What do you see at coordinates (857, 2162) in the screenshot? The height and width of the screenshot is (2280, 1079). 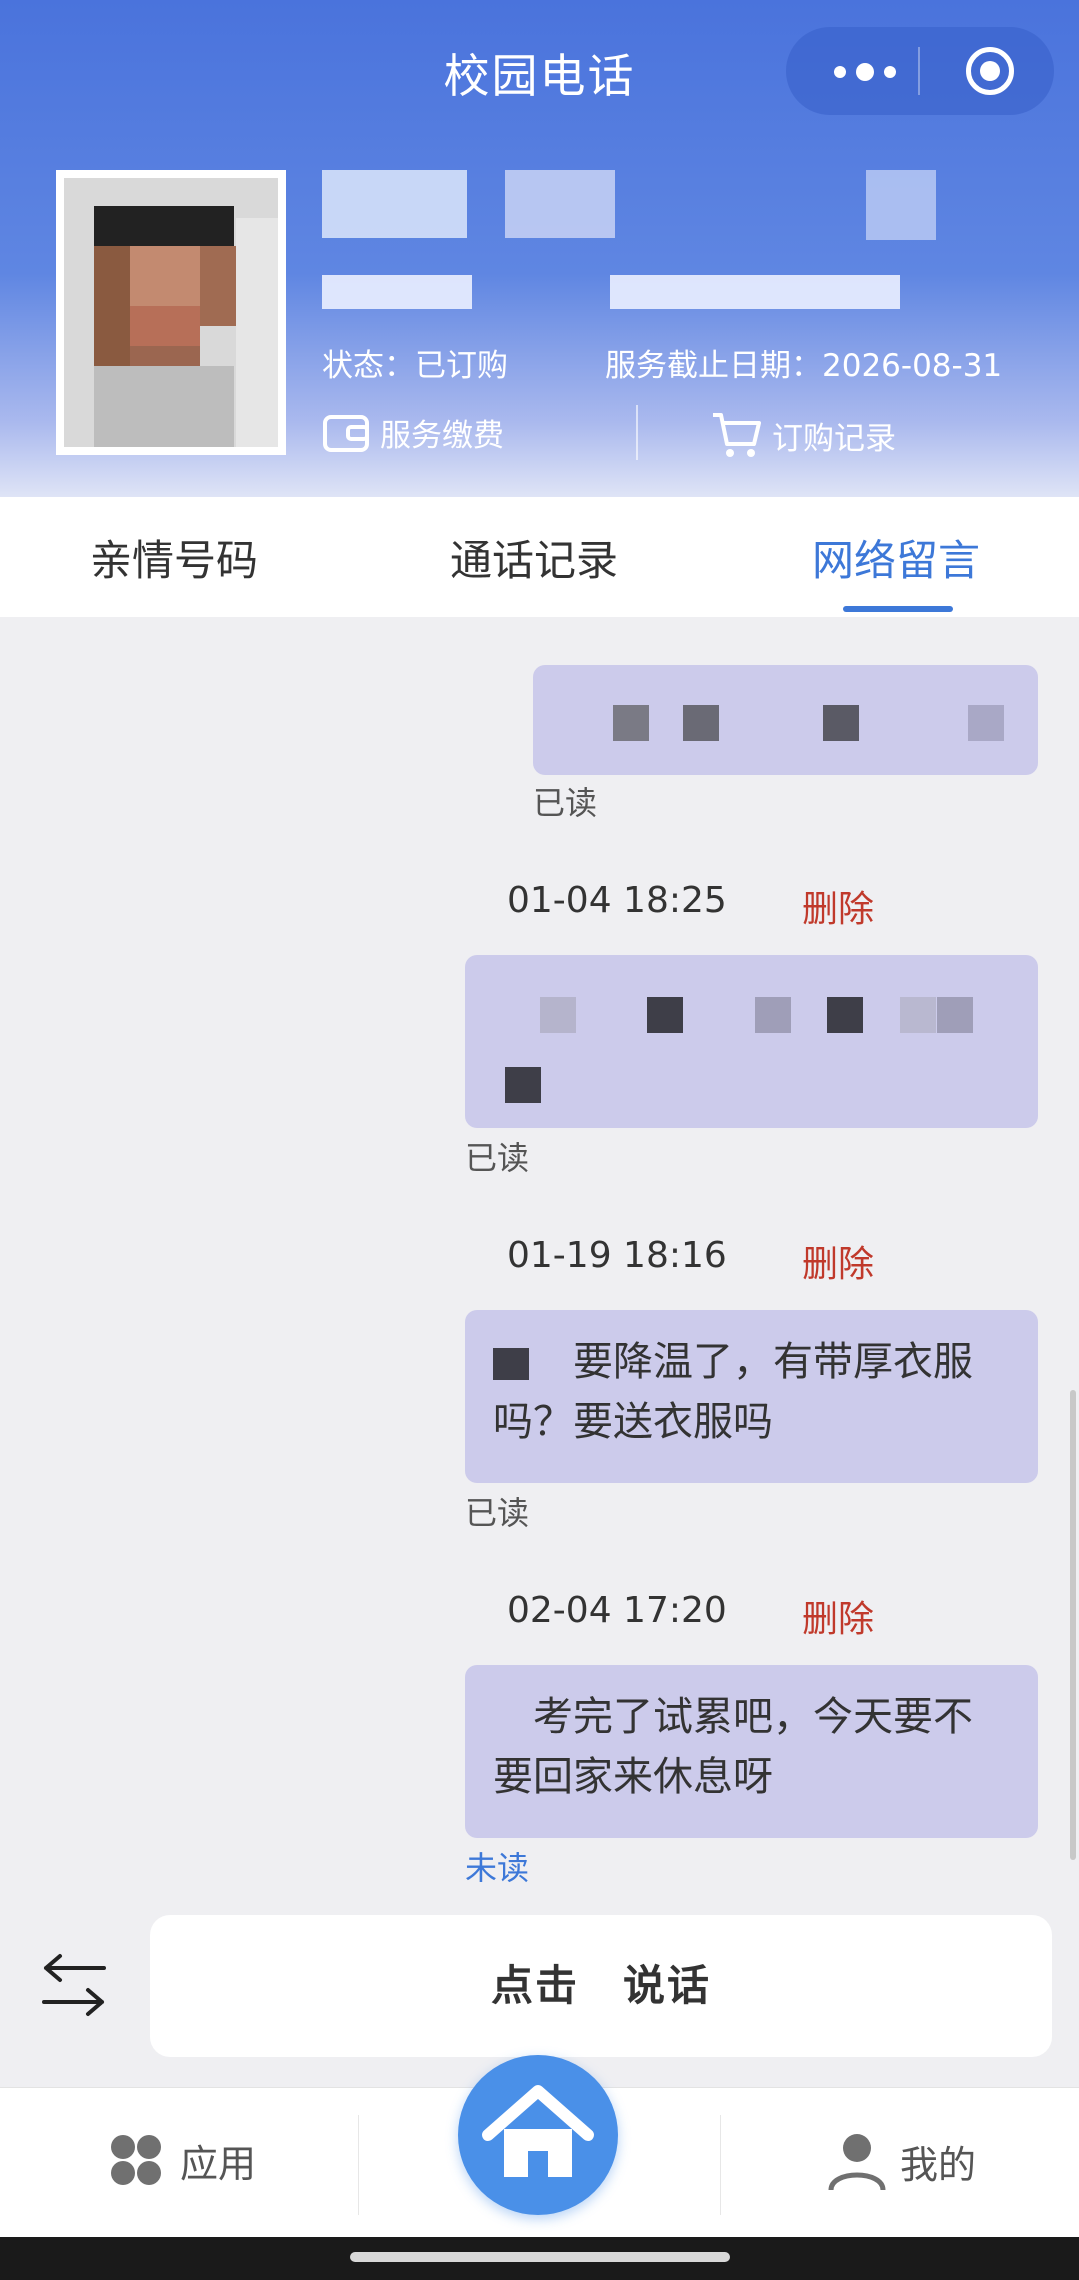 I see `user-icon` at bounding box center [857, 2162].